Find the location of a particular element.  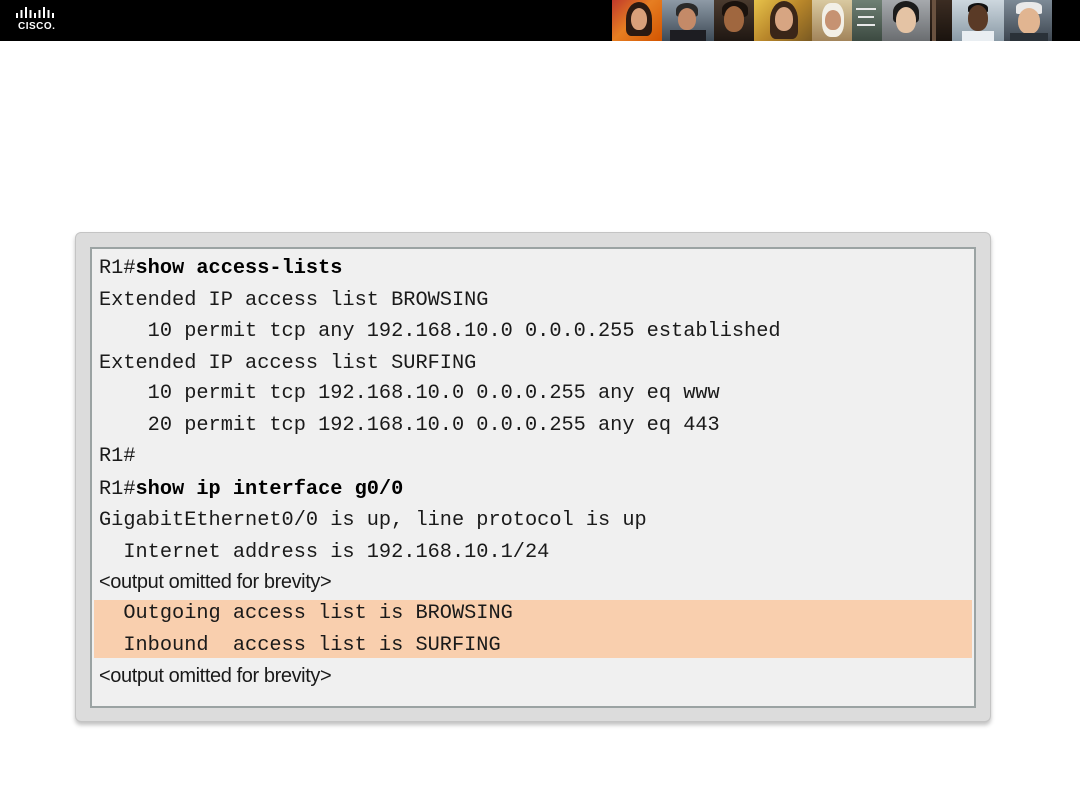

cisco-logo-text: CISCO. is located at coordinates (37, 26).